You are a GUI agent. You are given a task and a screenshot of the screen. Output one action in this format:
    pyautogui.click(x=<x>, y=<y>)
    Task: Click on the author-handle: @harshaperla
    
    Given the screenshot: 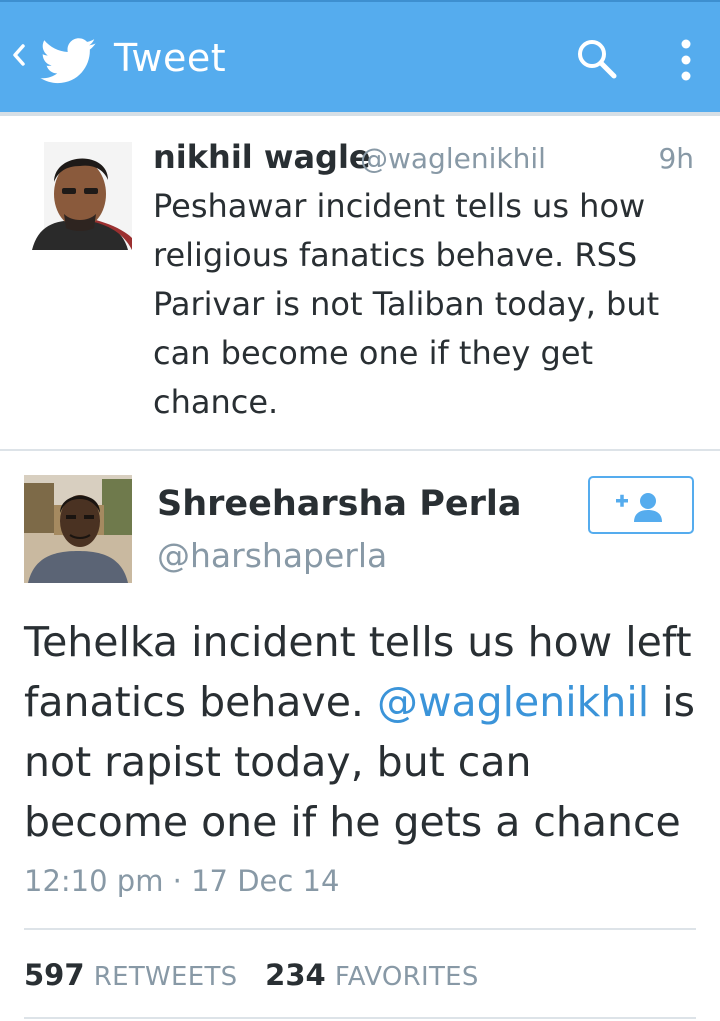 What is the action you would take?
    pyautogui.click(x=272, y=555)
    